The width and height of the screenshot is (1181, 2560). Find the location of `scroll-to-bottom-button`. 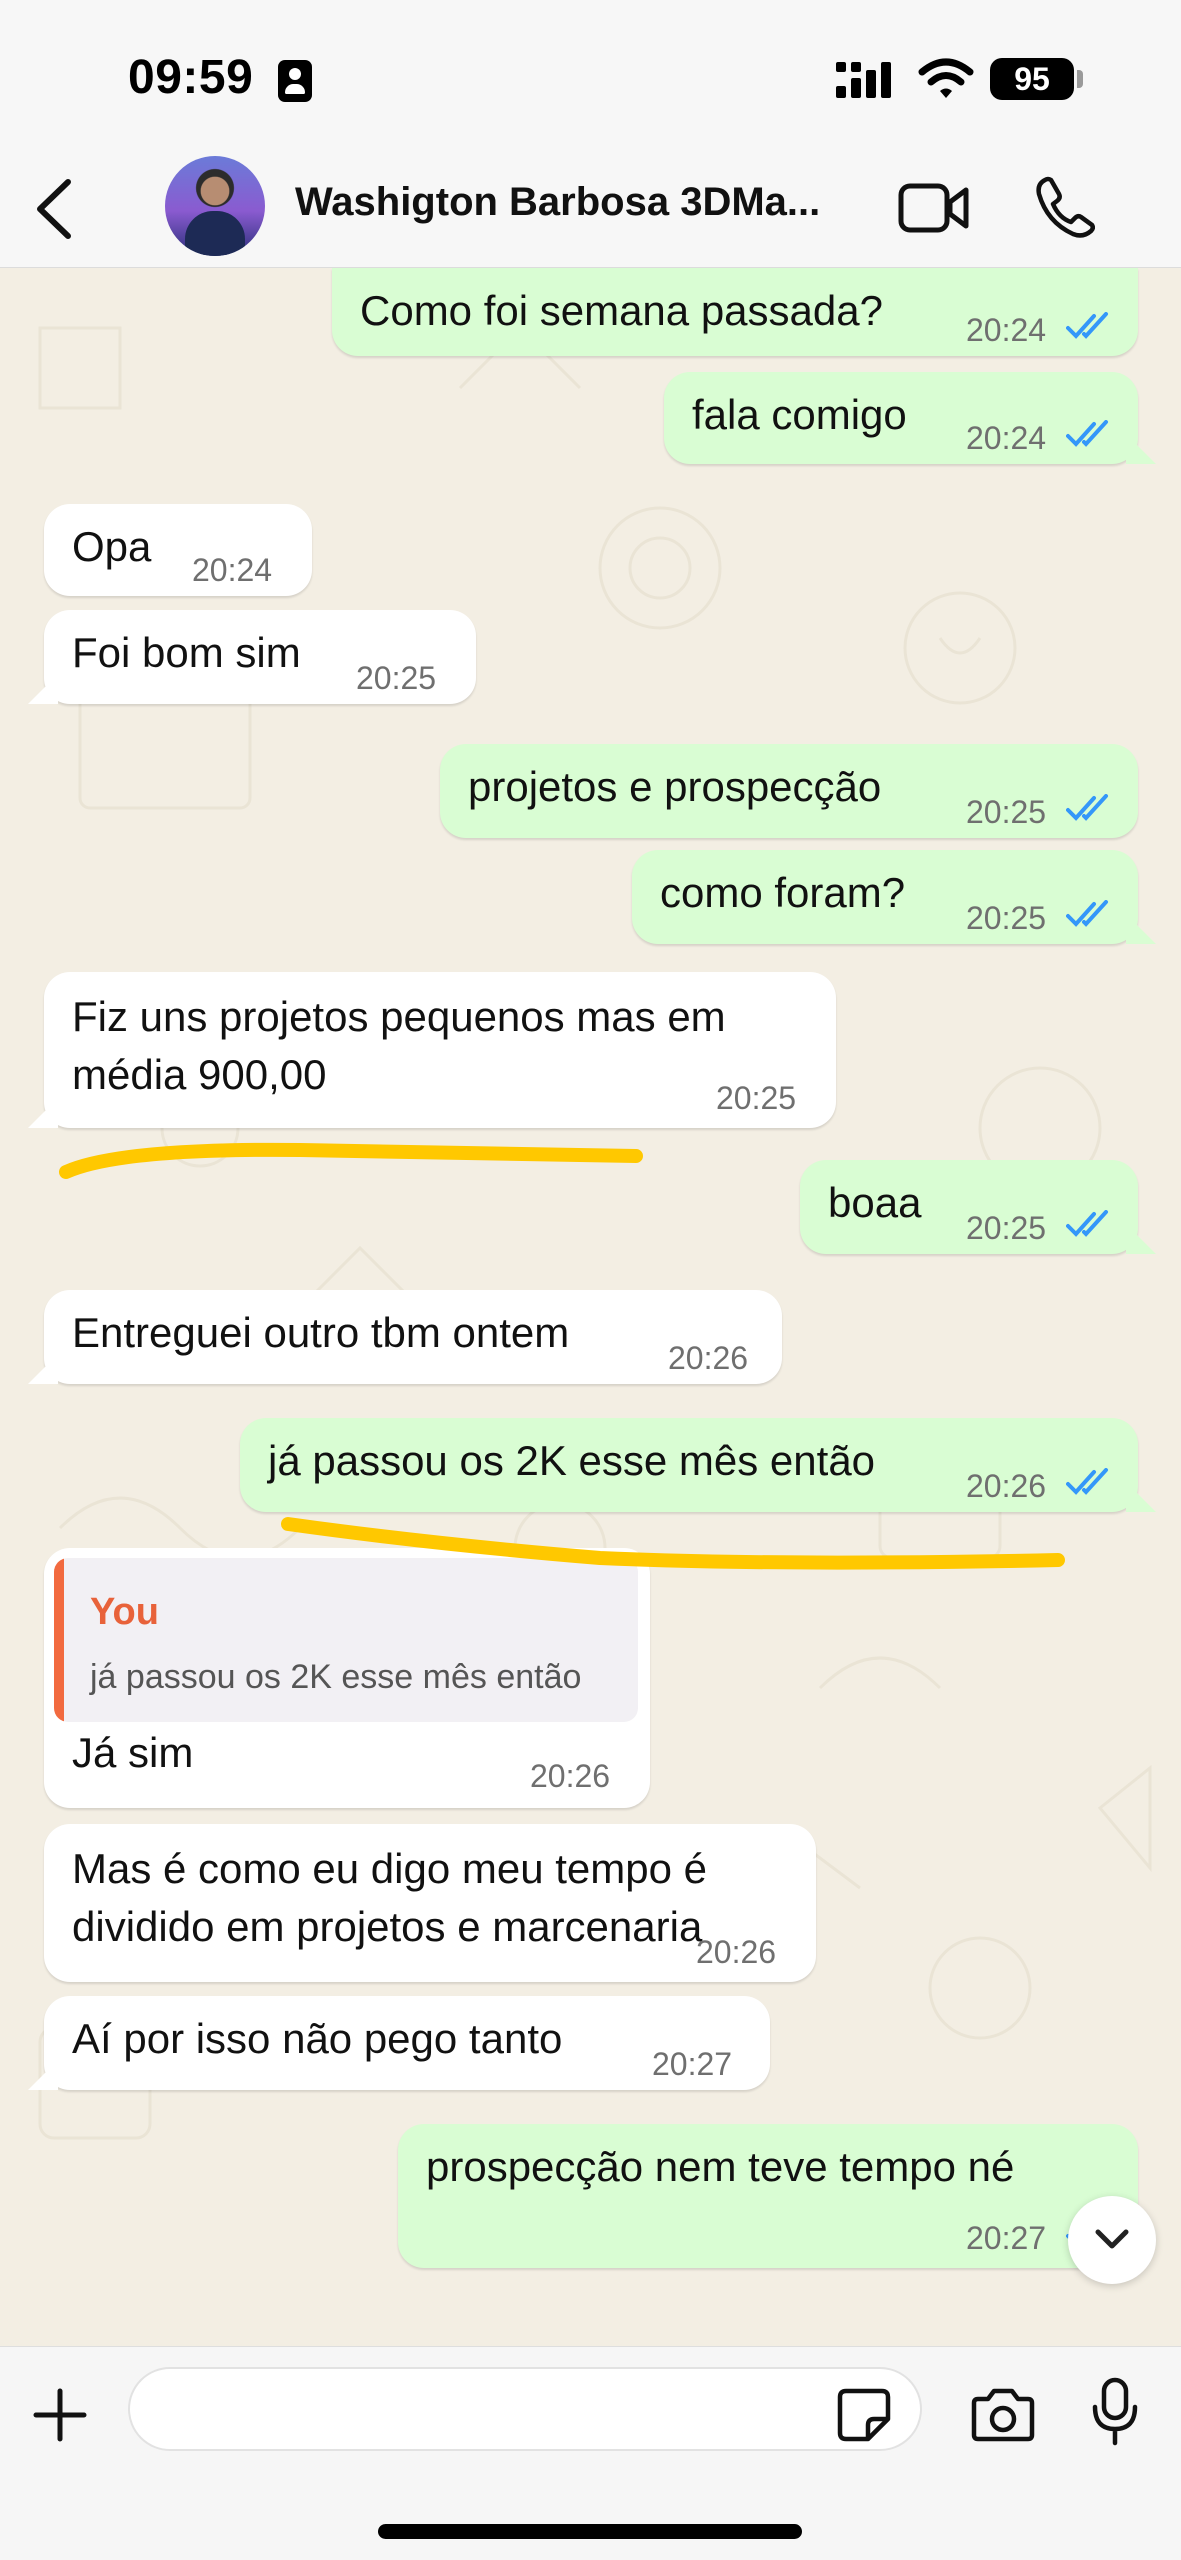

scroll-to-bottom-button is located at coordinates (1112, 2240).